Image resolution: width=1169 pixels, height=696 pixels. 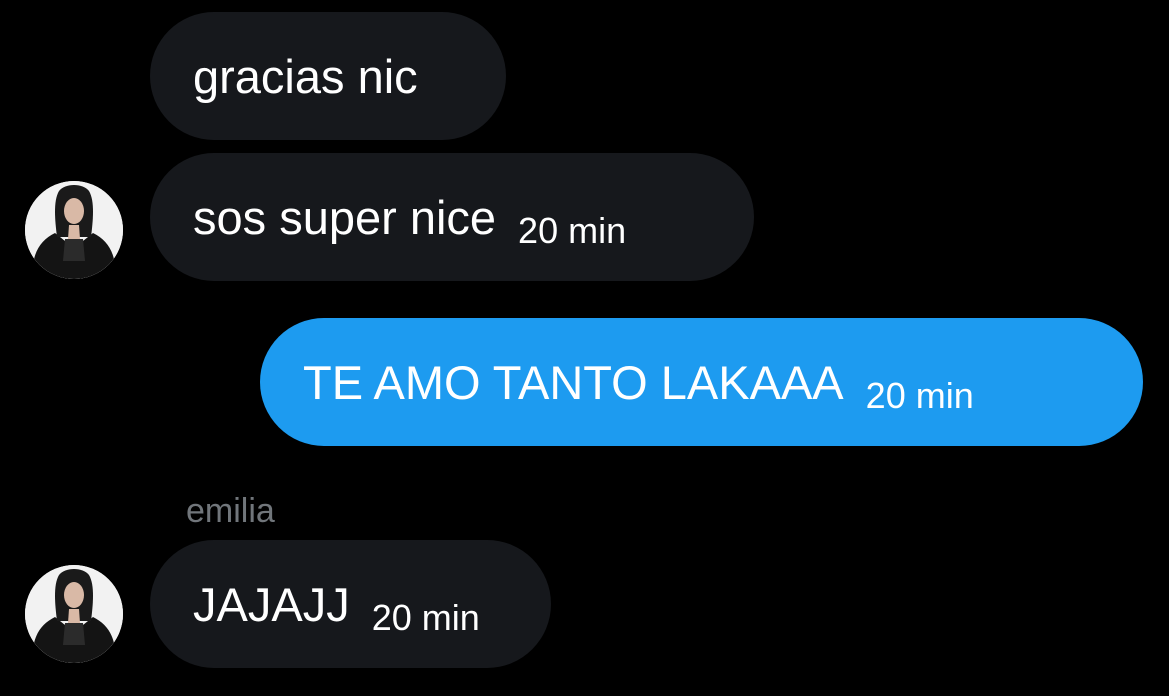 I want to click on sent-message-bubble: TE AMO TANTO LAKAAA 20 min, so click(x=701, y=382).